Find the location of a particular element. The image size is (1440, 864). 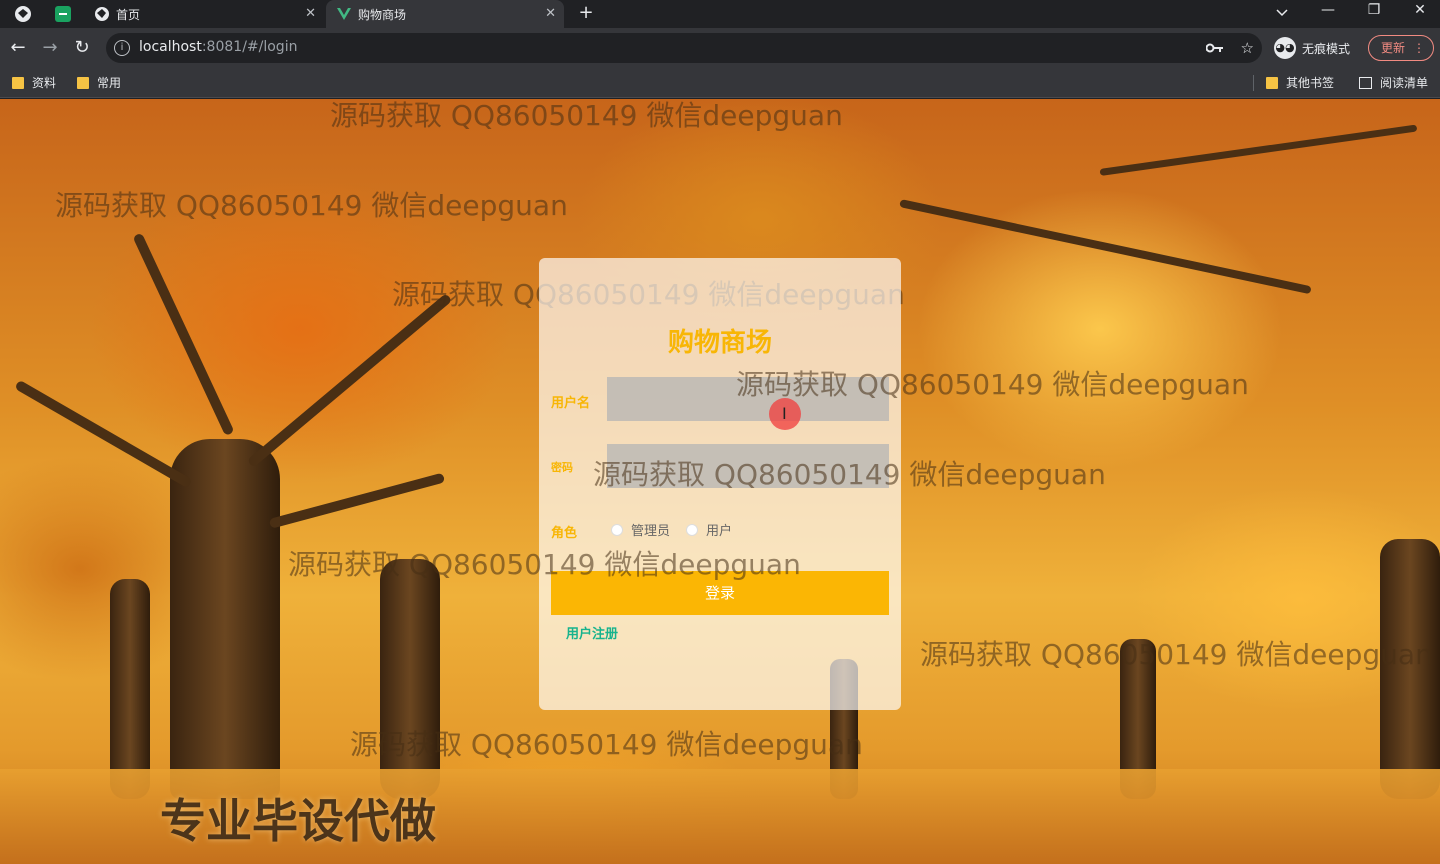

pinned-tab-icon is located at coordinates (63, 14).